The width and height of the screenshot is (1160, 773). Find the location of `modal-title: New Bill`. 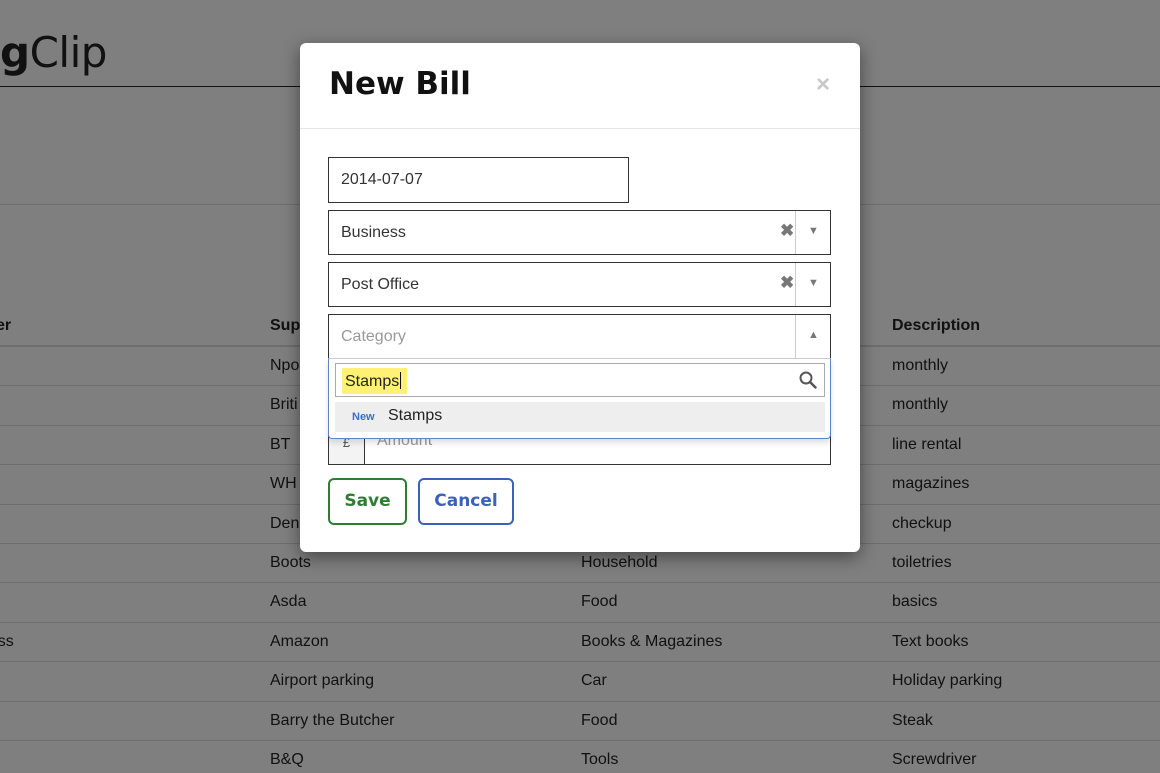

modal-title: New Bill is located at coordinates (400, 84).